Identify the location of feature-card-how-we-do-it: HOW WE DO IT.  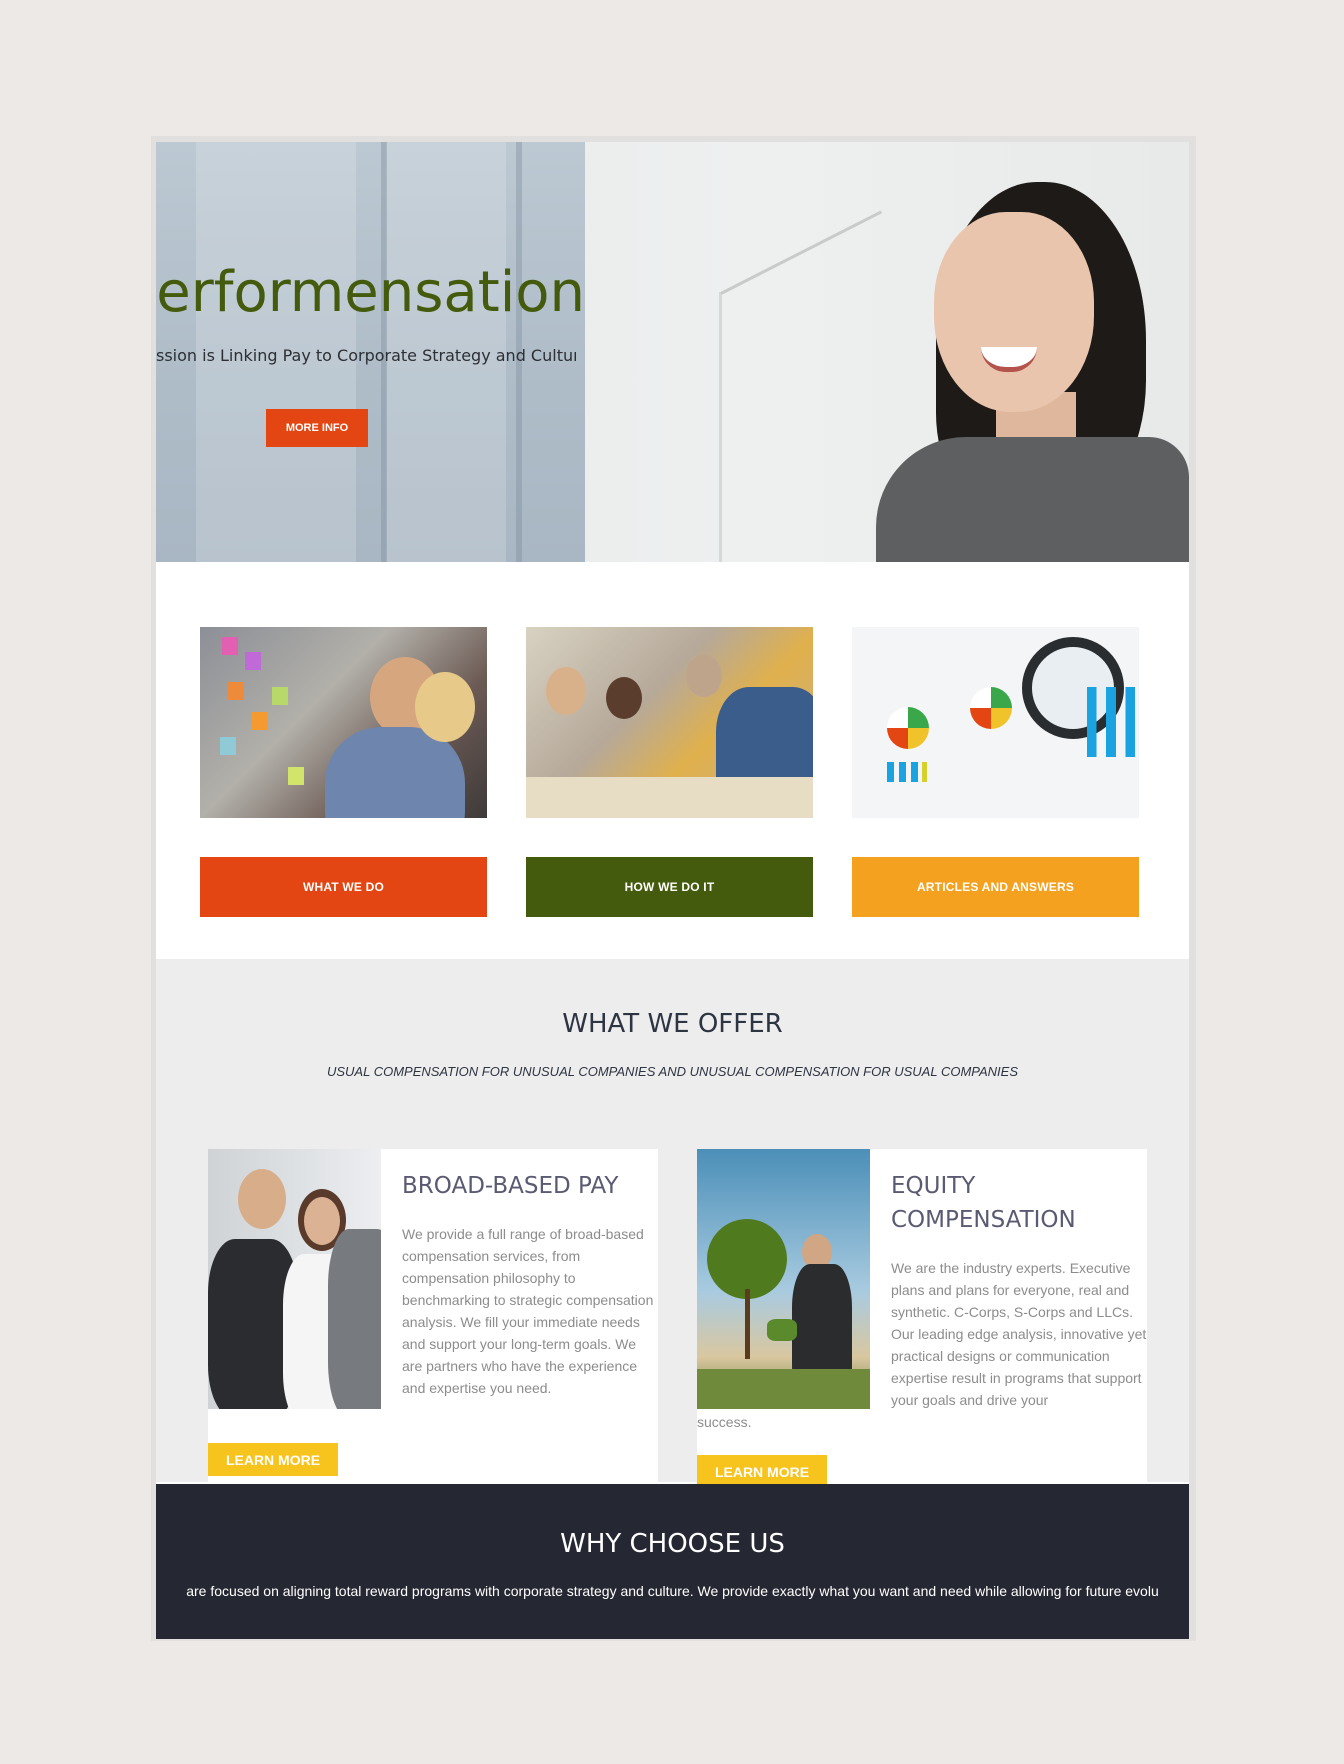
(669, 772).